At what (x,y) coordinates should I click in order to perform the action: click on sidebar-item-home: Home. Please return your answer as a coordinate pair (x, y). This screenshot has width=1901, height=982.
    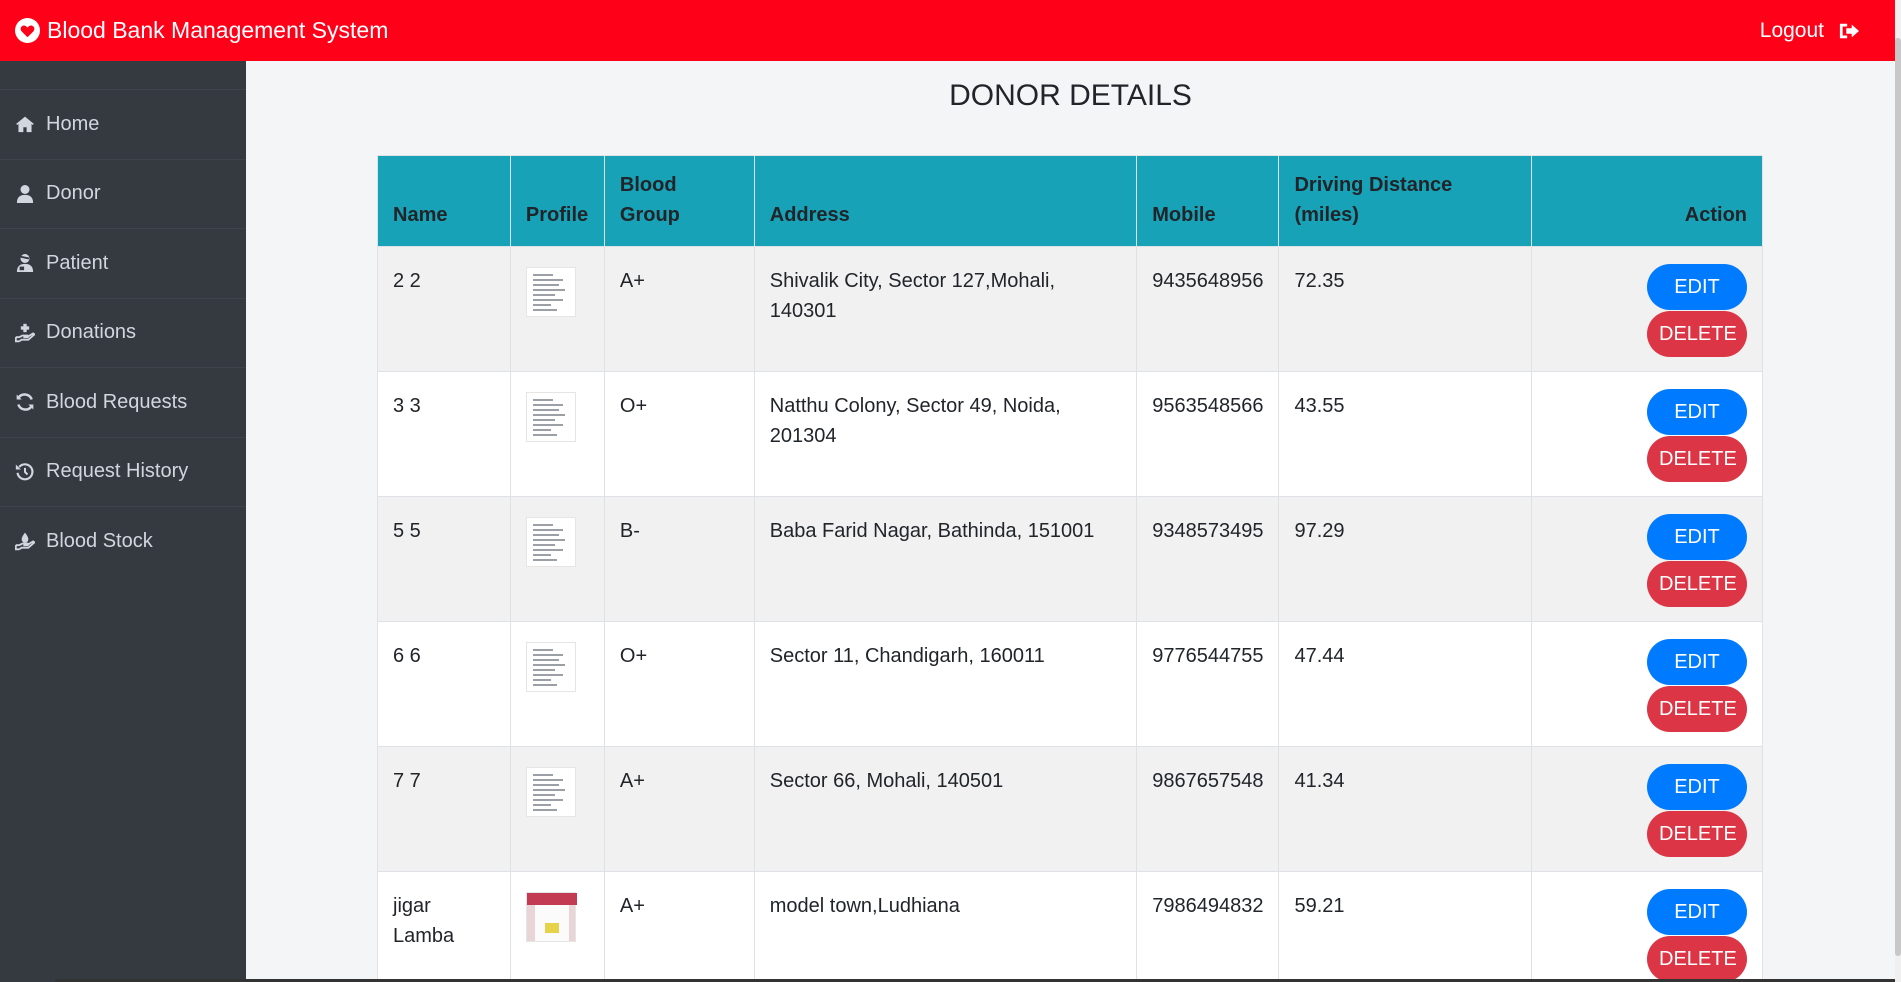
    Looking at the image, I should click on (123, 124).